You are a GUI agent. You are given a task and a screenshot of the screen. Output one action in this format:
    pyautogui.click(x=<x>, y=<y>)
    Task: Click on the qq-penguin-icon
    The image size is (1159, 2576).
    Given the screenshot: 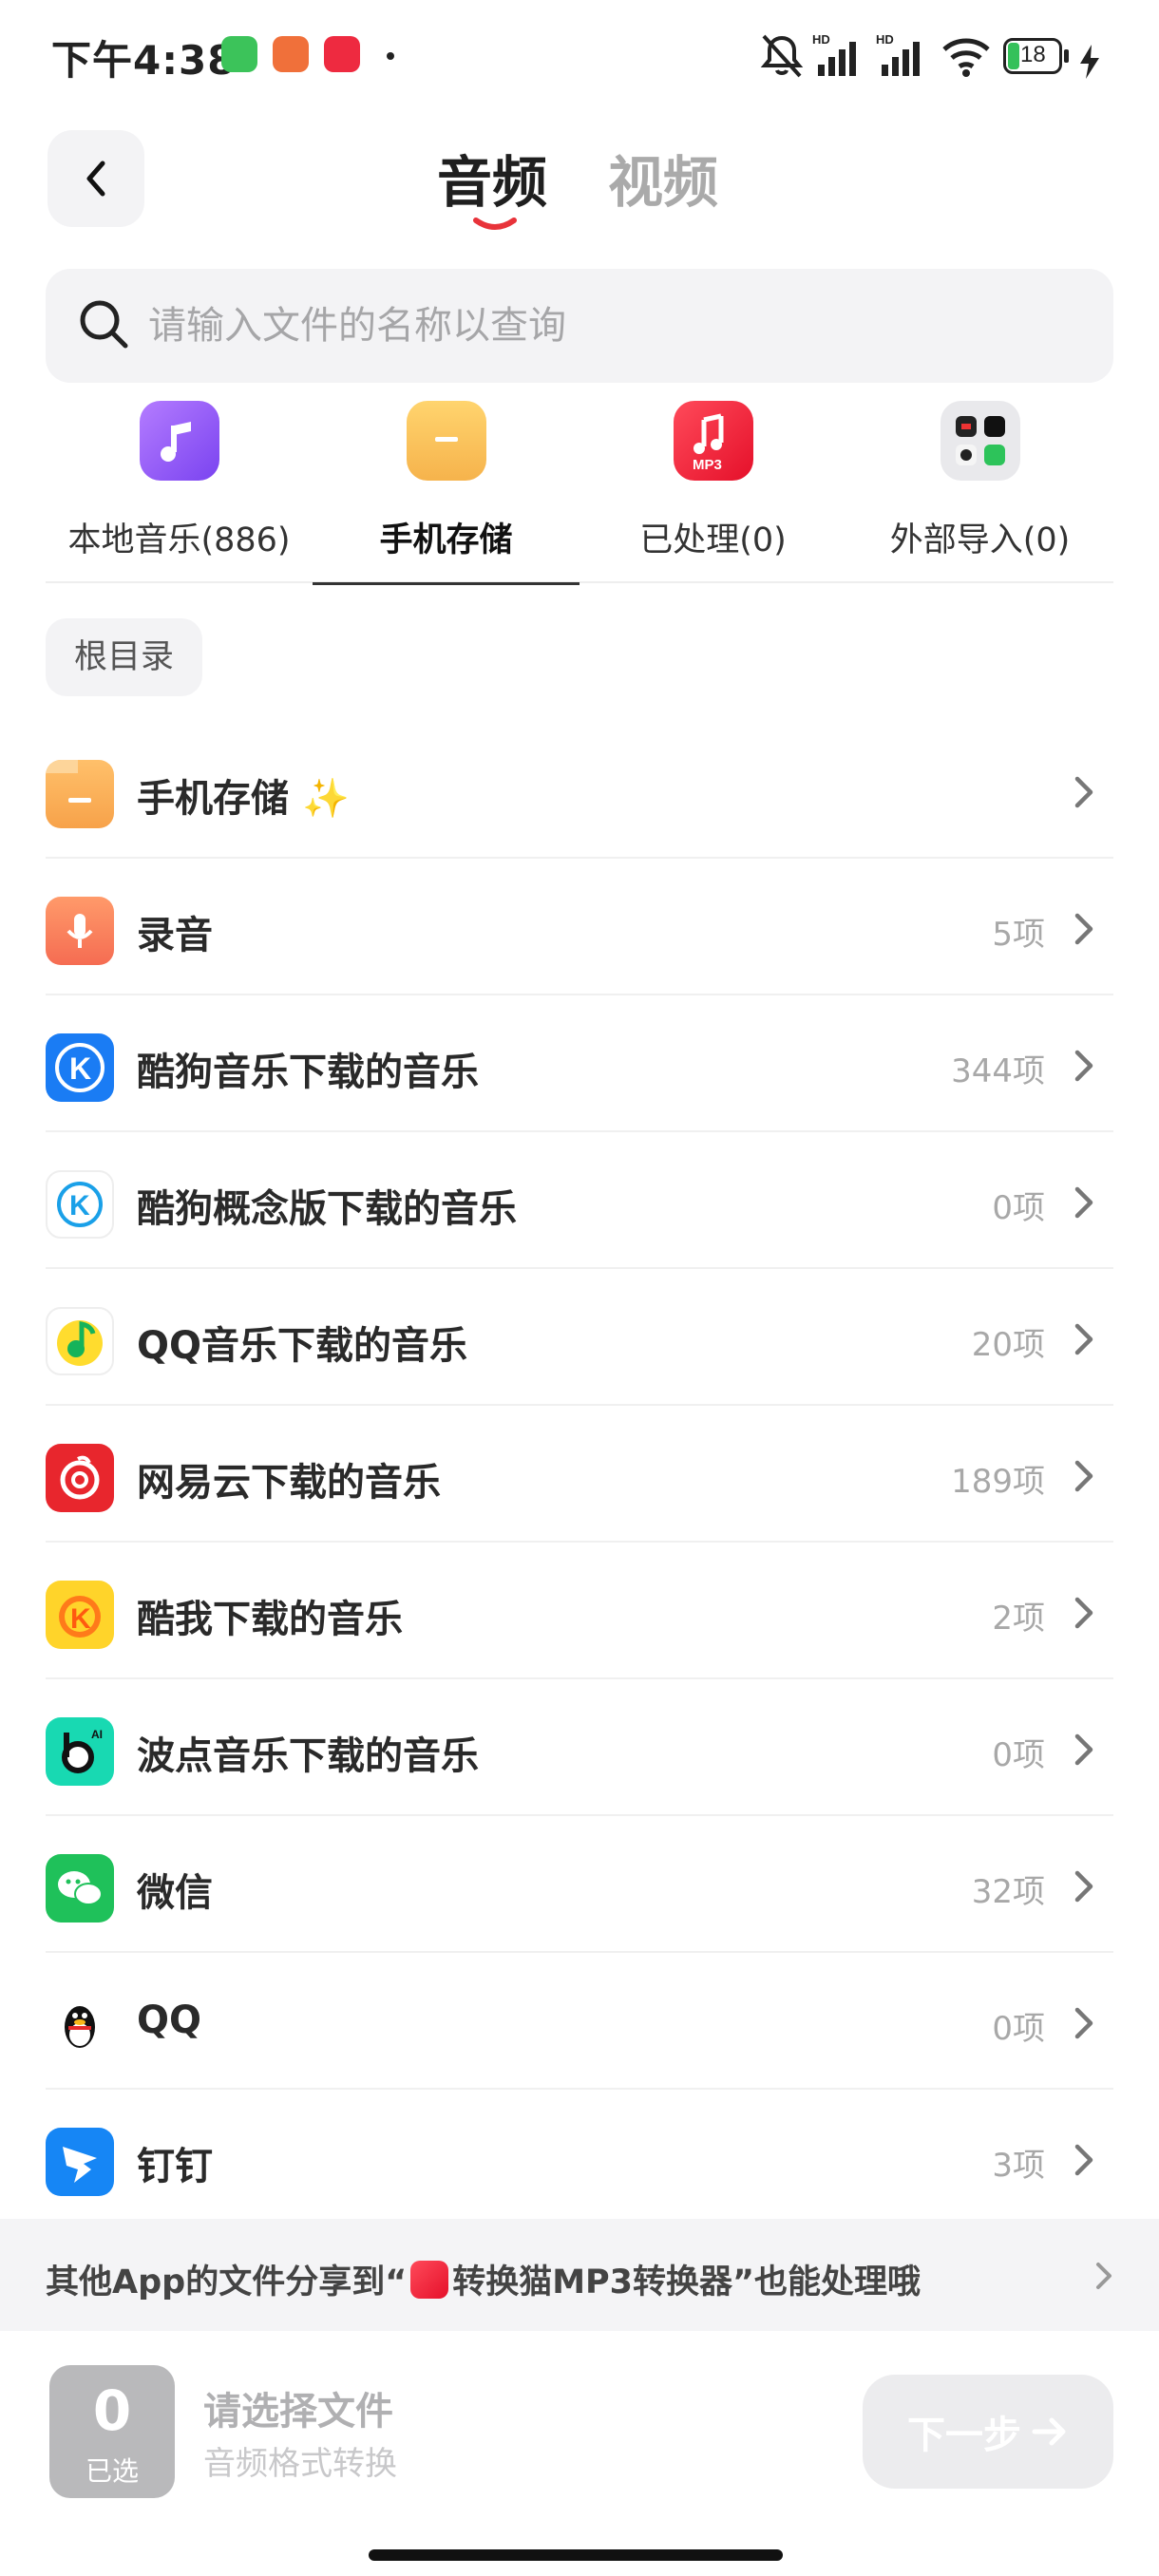 What is the action you would take?
    pyautogui.click(x=80, y=2025)
    